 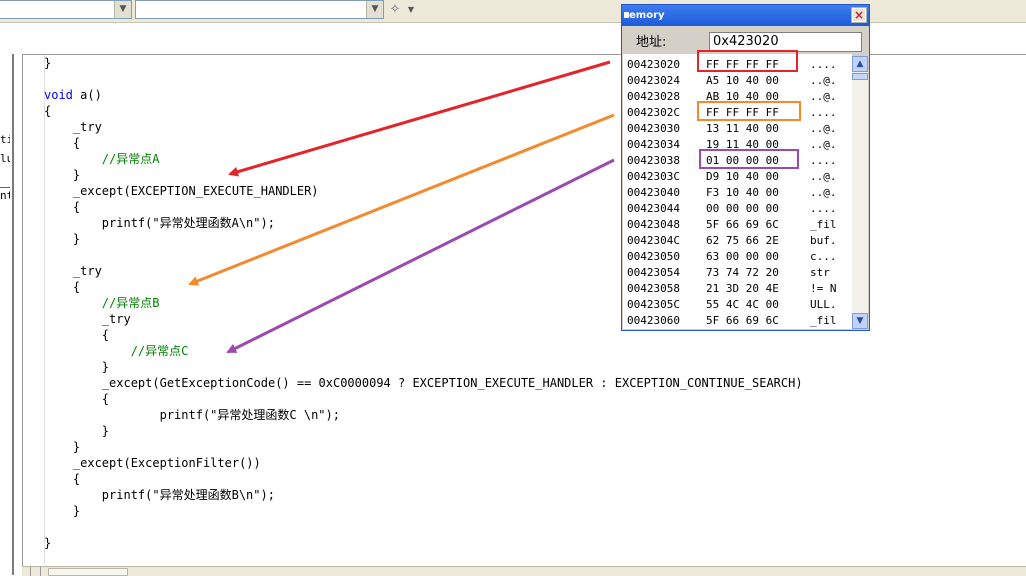 What do you see at coordinates (419, 118) in the screenshot?
I see `red-arrow-to-exception-point-a` at bounding box center [419, 118].